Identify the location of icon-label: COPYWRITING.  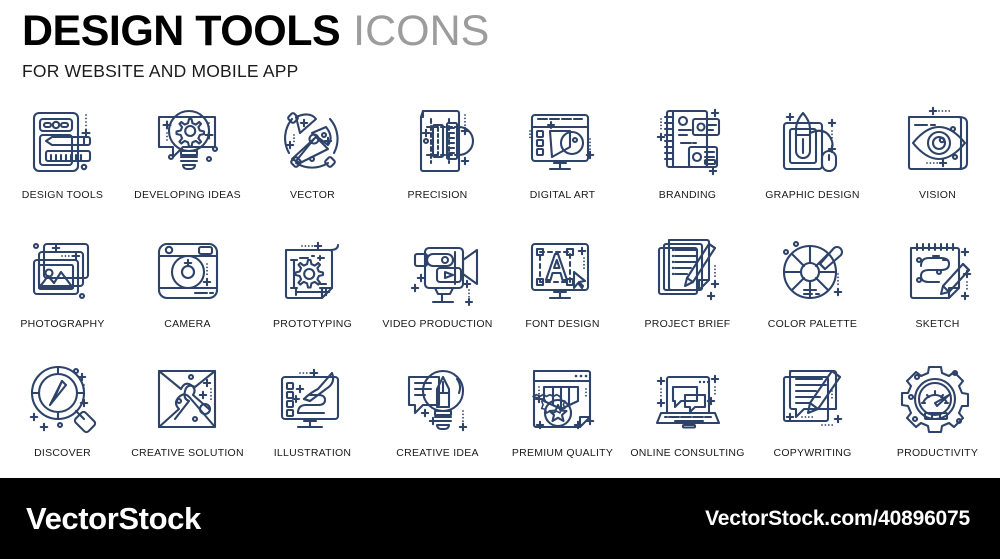
(812, 453).